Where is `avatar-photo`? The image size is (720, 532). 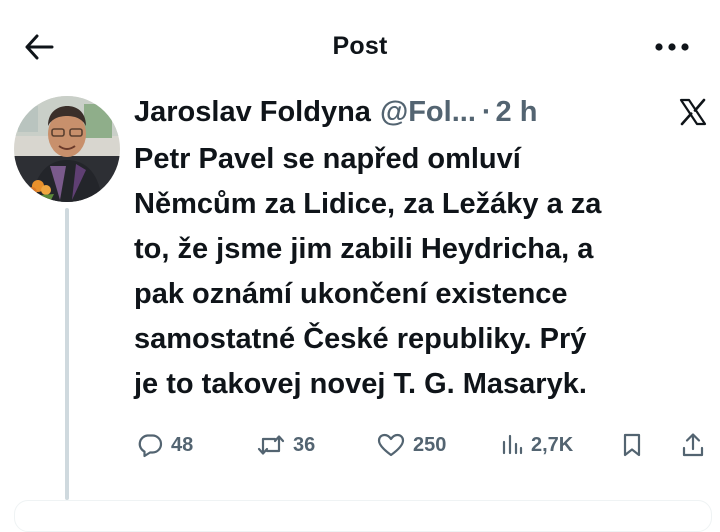
avatar-photo is located at coordinates (67, 149).